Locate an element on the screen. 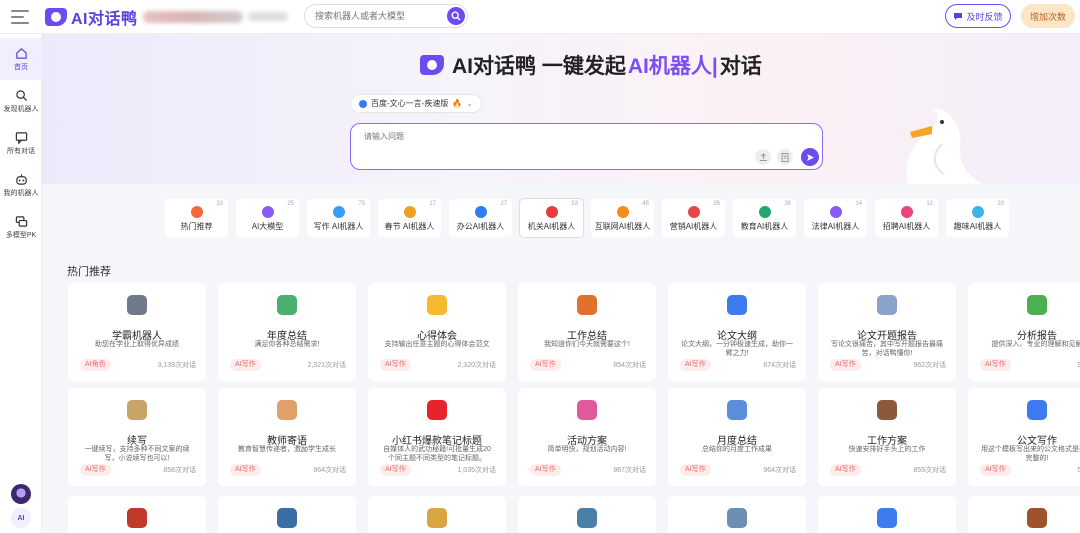  tab-fun: 20 趣味AI机器人 is located at coordinates (977, 218).